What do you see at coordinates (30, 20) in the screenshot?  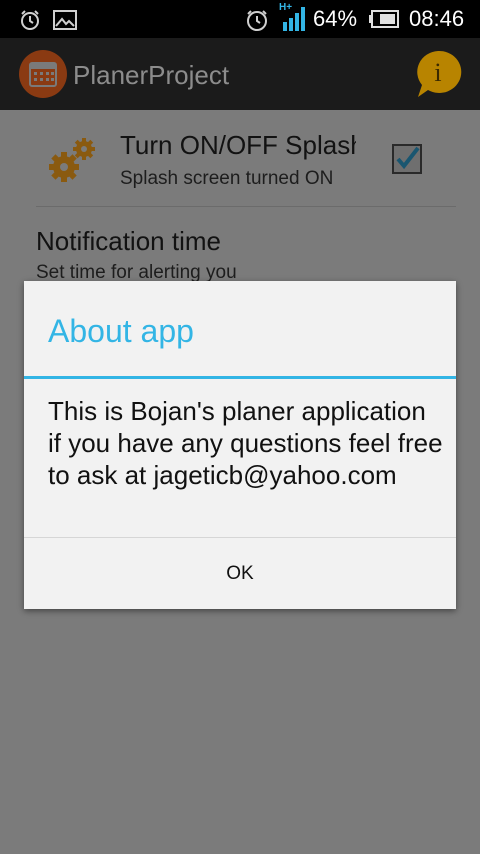 I see `alarm-icon` at bounding box center [30, 20].